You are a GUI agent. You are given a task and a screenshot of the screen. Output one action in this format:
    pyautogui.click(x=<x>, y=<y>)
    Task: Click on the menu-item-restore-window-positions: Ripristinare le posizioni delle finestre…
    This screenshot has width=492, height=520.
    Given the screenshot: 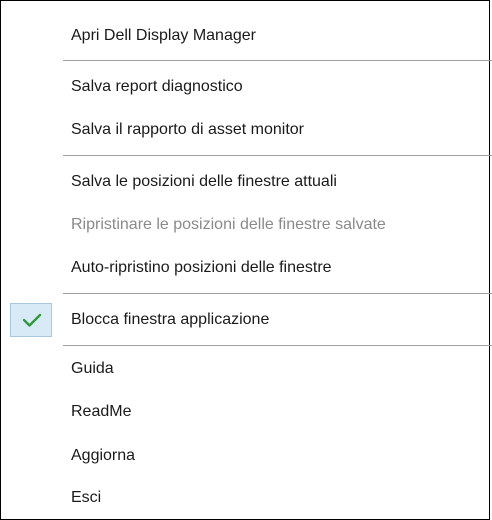 What is the action you would take?
    pyautogui.click(x=245, y=225)
    